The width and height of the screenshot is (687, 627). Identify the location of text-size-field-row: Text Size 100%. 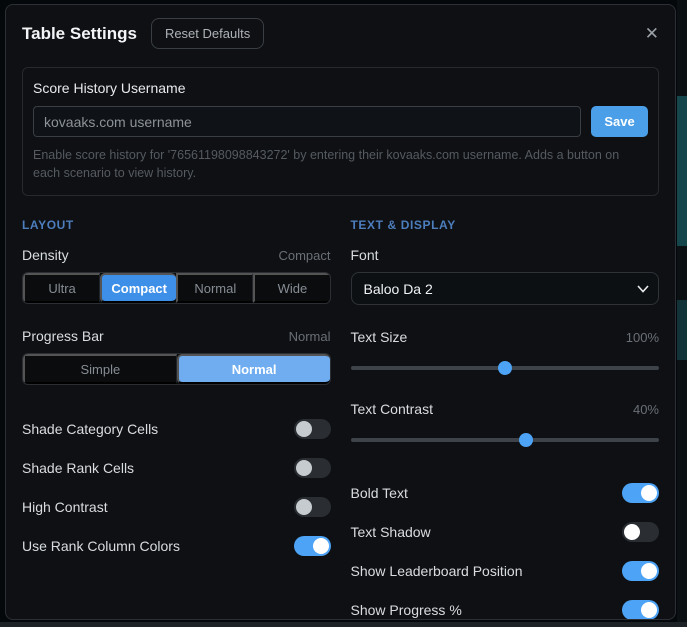
(505, 337).